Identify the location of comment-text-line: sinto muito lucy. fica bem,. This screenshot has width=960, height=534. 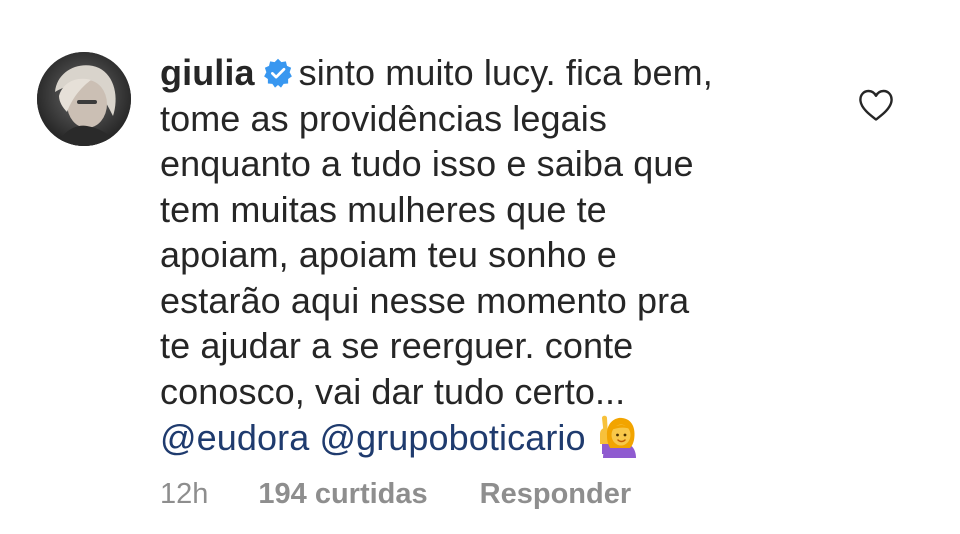
(505, 72).